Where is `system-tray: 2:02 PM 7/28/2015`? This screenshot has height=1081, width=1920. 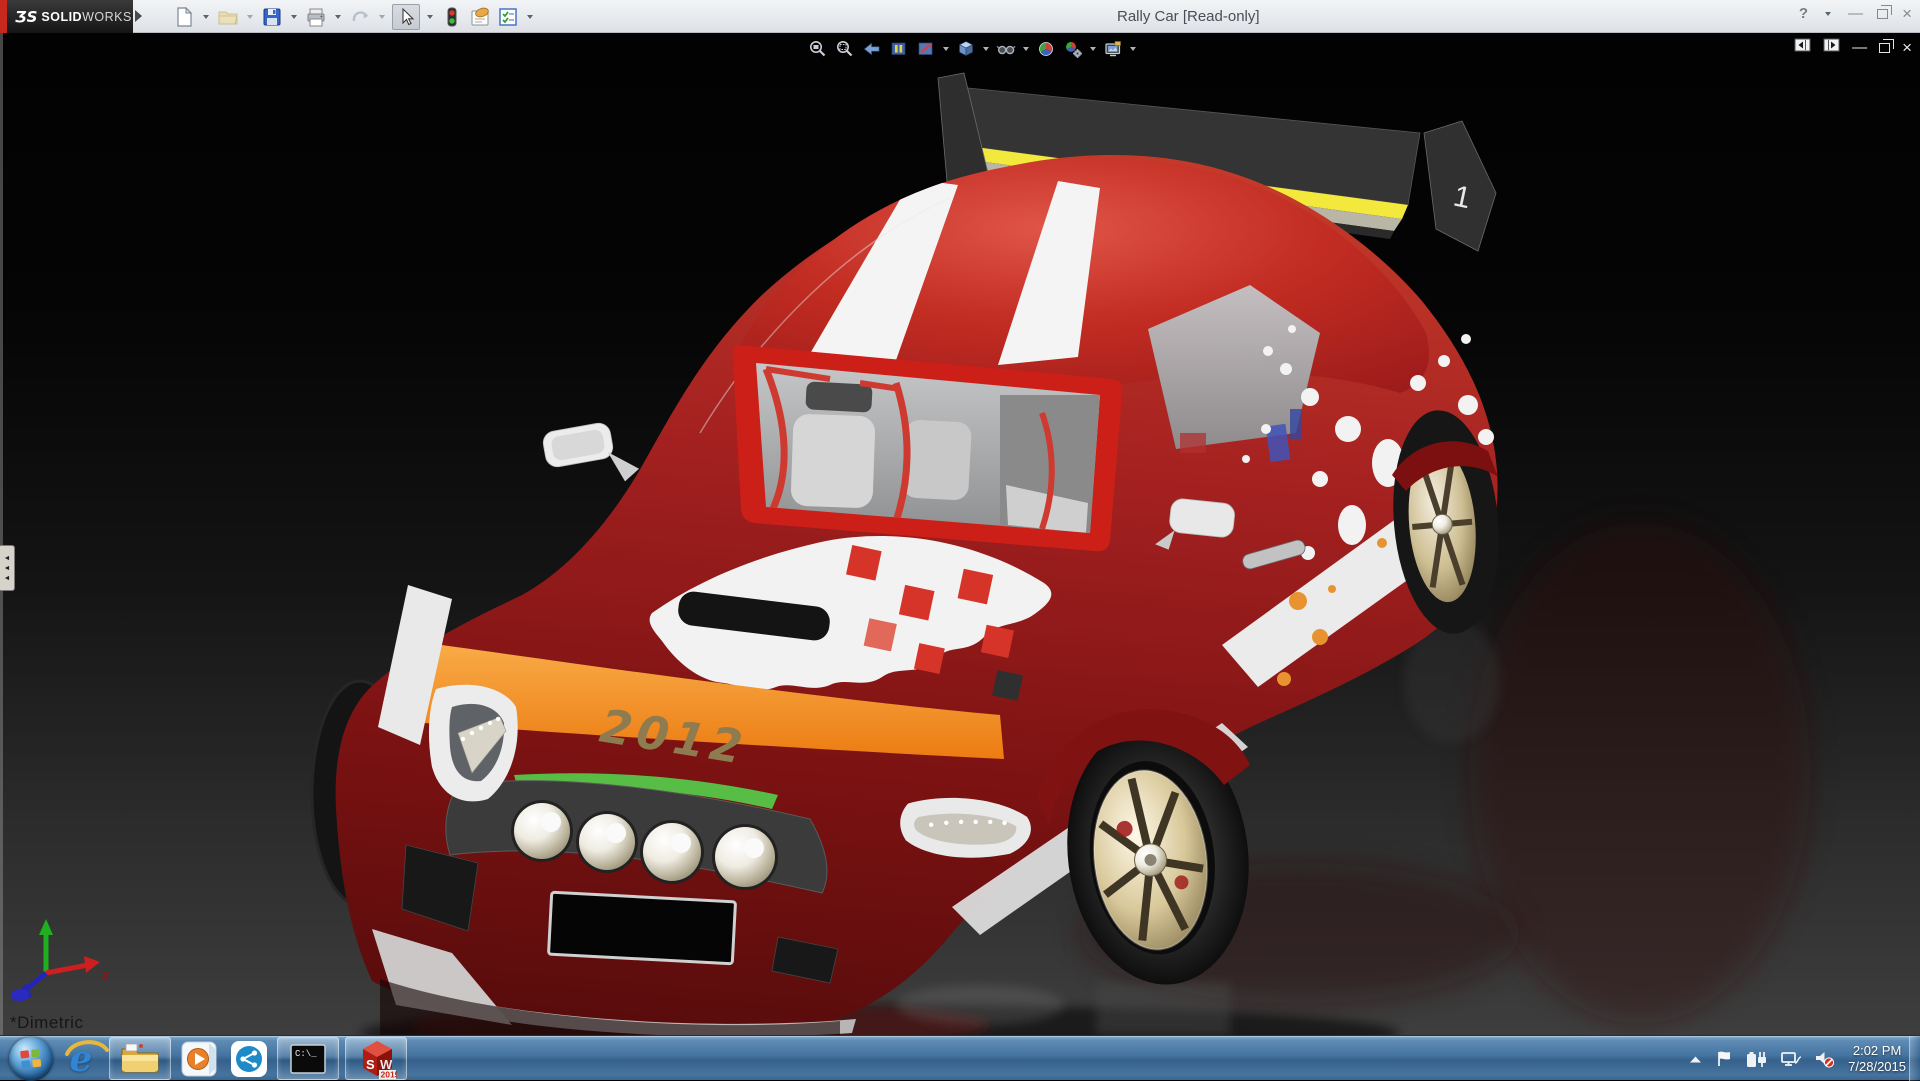
system-tray: 2:02 PM 7/28/2015 is located at coordinates (1797, 1058).